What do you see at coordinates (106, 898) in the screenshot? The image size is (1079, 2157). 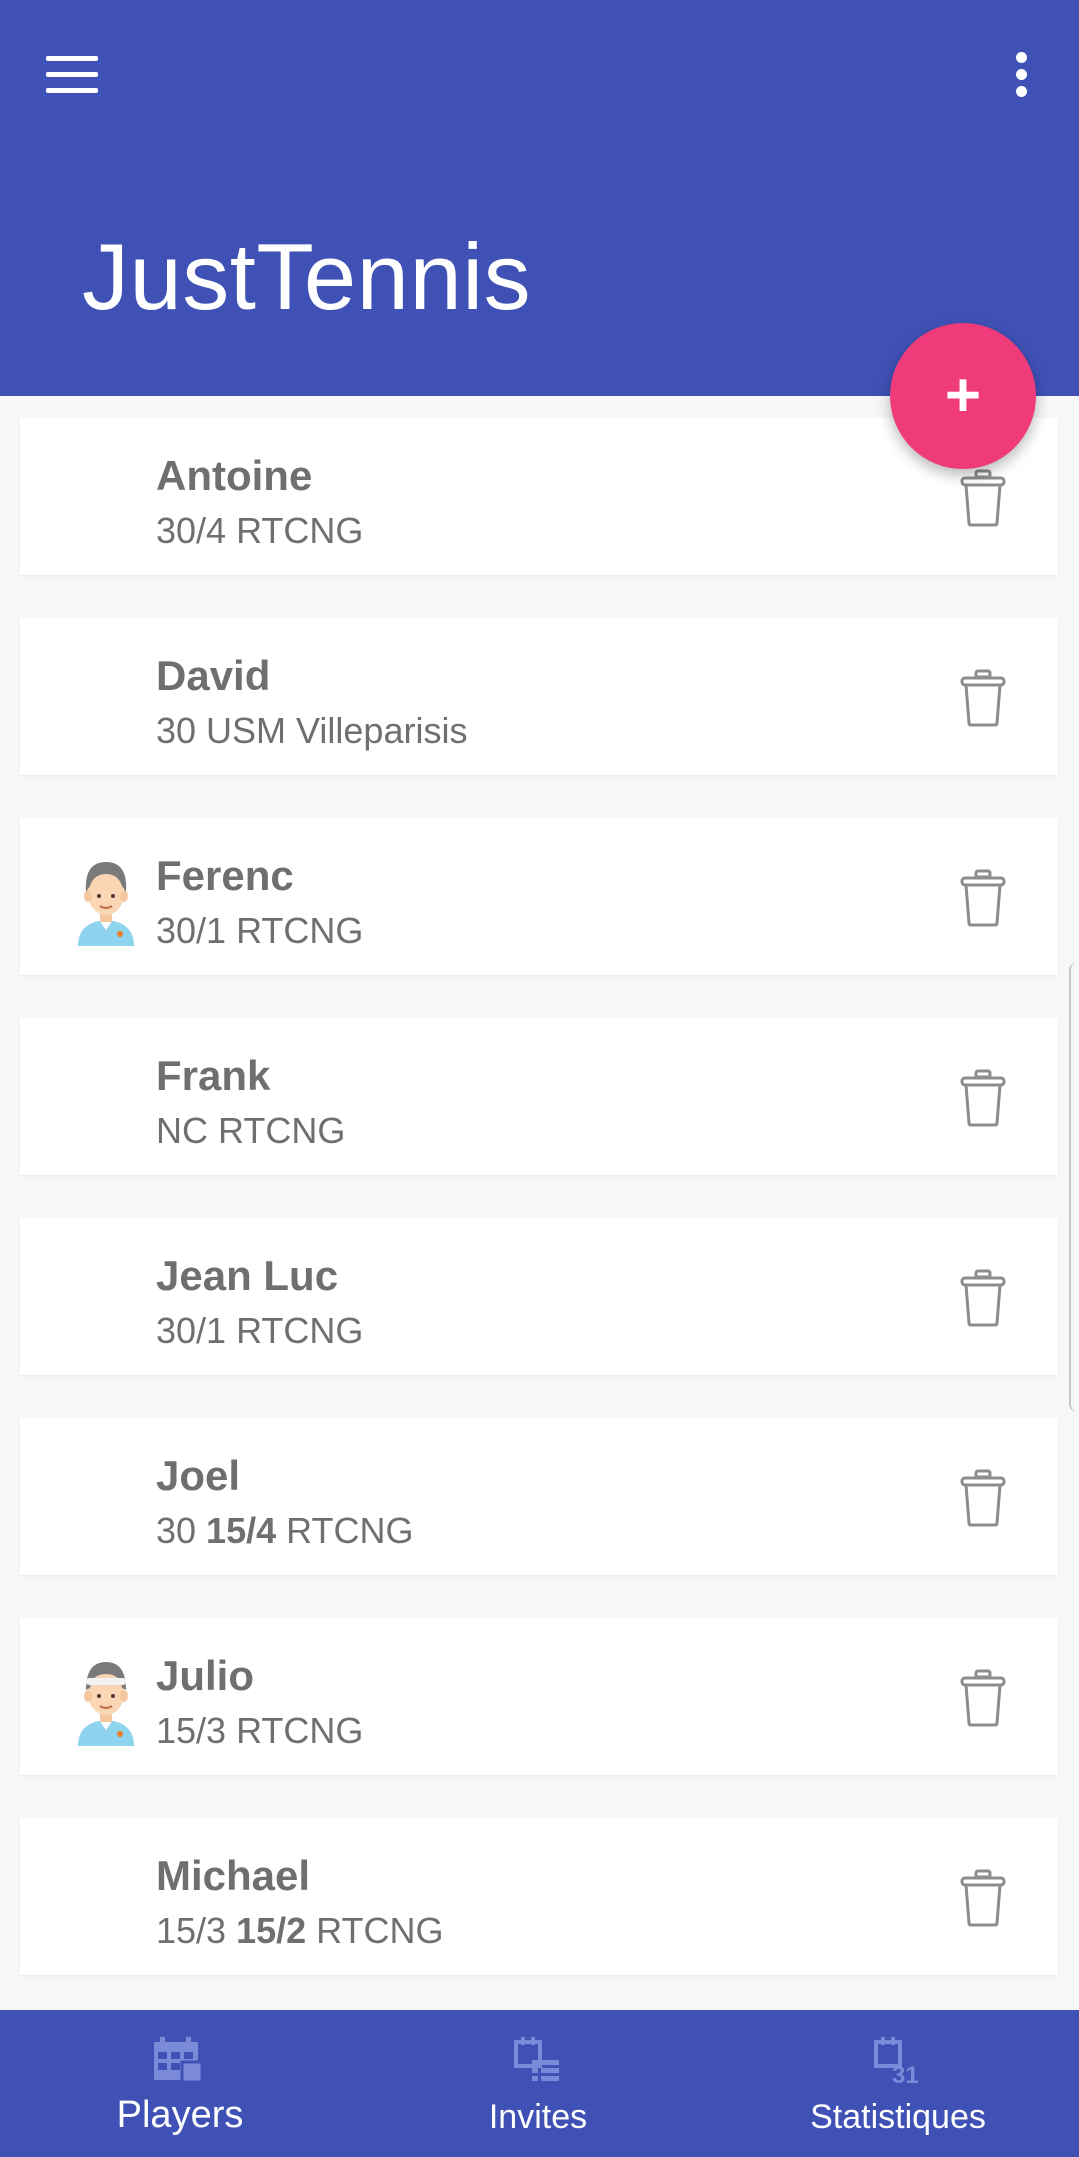 I see `man-avatar-icon` at bounding box center [106, 898].